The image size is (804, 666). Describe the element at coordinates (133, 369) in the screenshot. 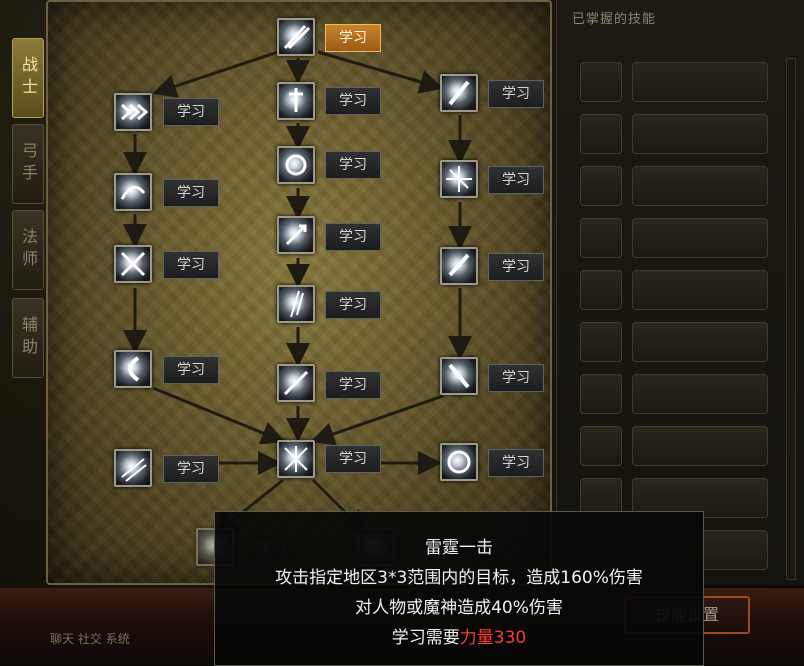

I see `crescent-icon` at that location.